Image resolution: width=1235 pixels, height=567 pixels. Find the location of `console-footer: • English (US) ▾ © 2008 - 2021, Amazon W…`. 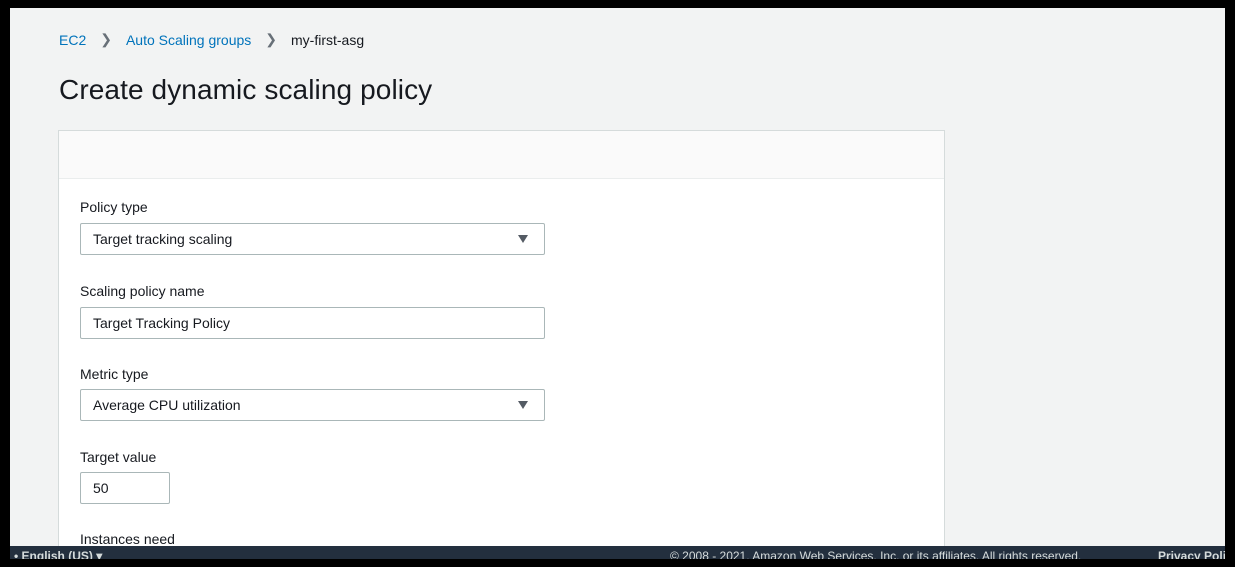

console-footer: • English (US) ▾ © 2008 - 2021, Amazon W… is located at coordinates (617, 552).